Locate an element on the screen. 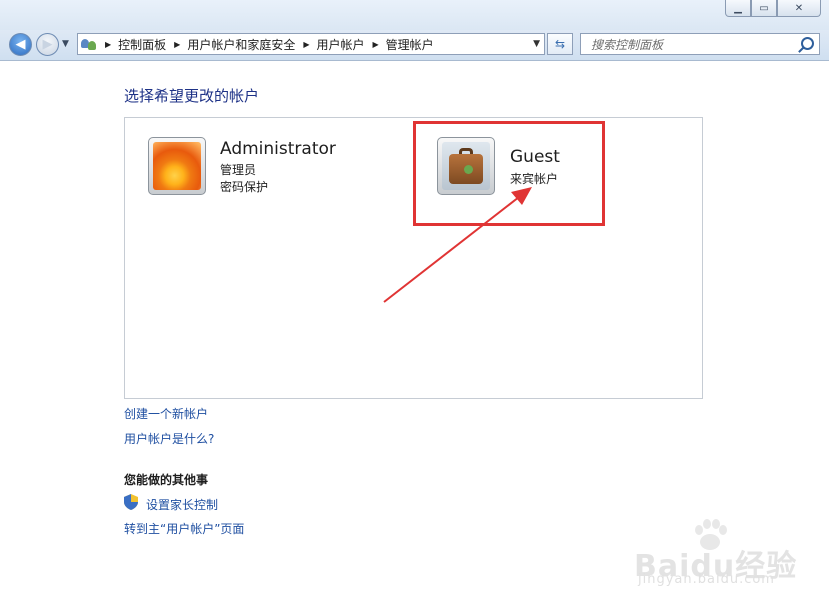 This screenshot has height=609, width=829. breadcrumb-item: 用户帐户和家庭安全 is located at coordinates (241, 44).